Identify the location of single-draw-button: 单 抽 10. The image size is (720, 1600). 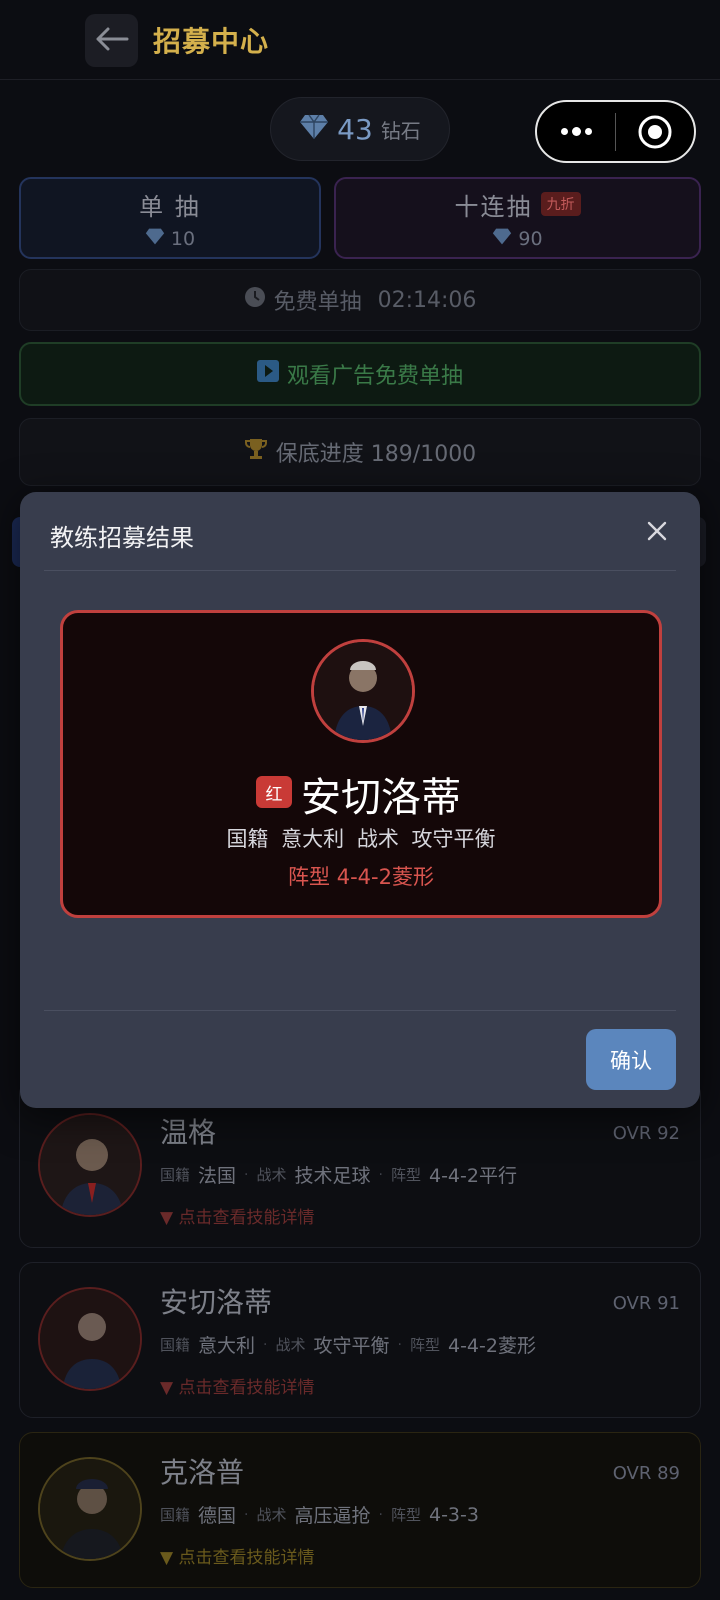
(170, 218).